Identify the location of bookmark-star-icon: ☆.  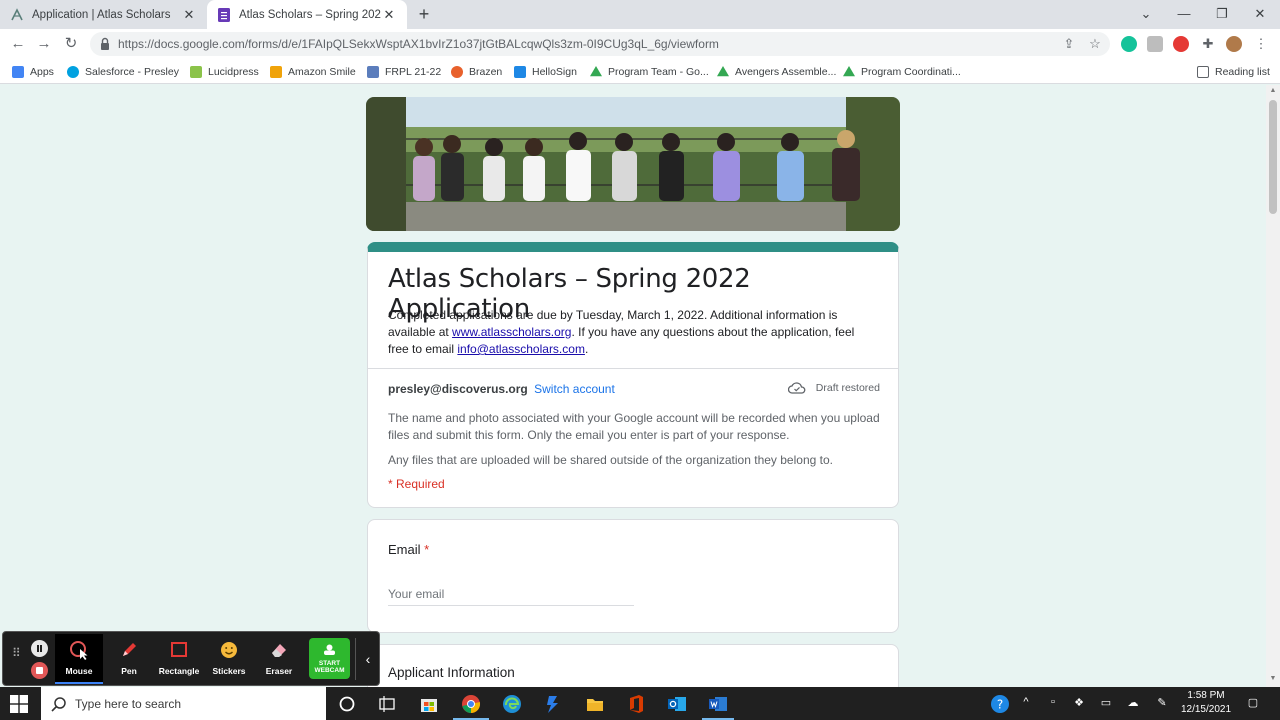
(1095, 44).